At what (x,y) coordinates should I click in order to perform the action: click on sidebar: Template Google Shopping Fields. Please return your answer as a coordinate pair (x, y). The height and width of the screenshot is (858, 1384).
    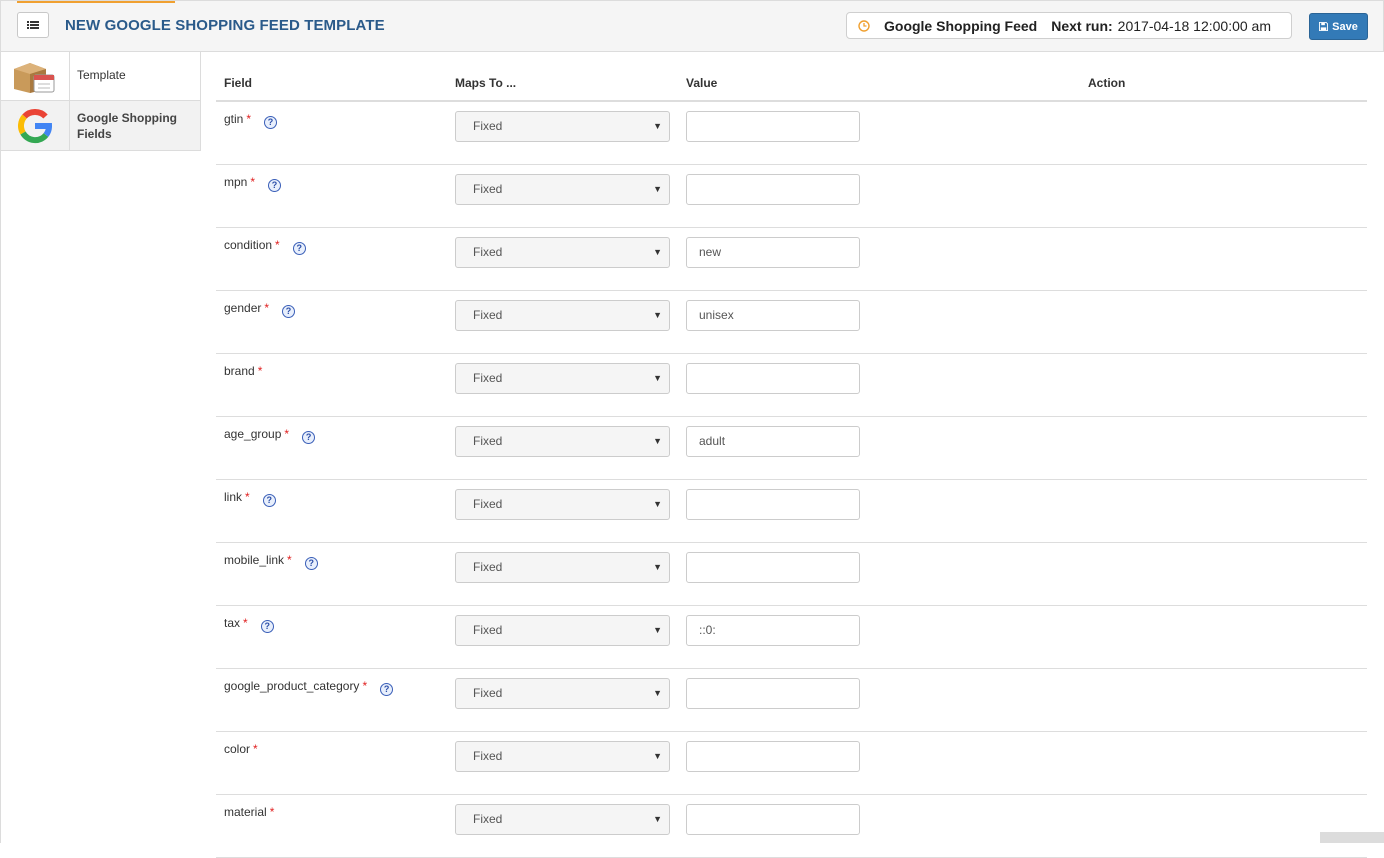
    Looking at the image, I should click on (100, 101).